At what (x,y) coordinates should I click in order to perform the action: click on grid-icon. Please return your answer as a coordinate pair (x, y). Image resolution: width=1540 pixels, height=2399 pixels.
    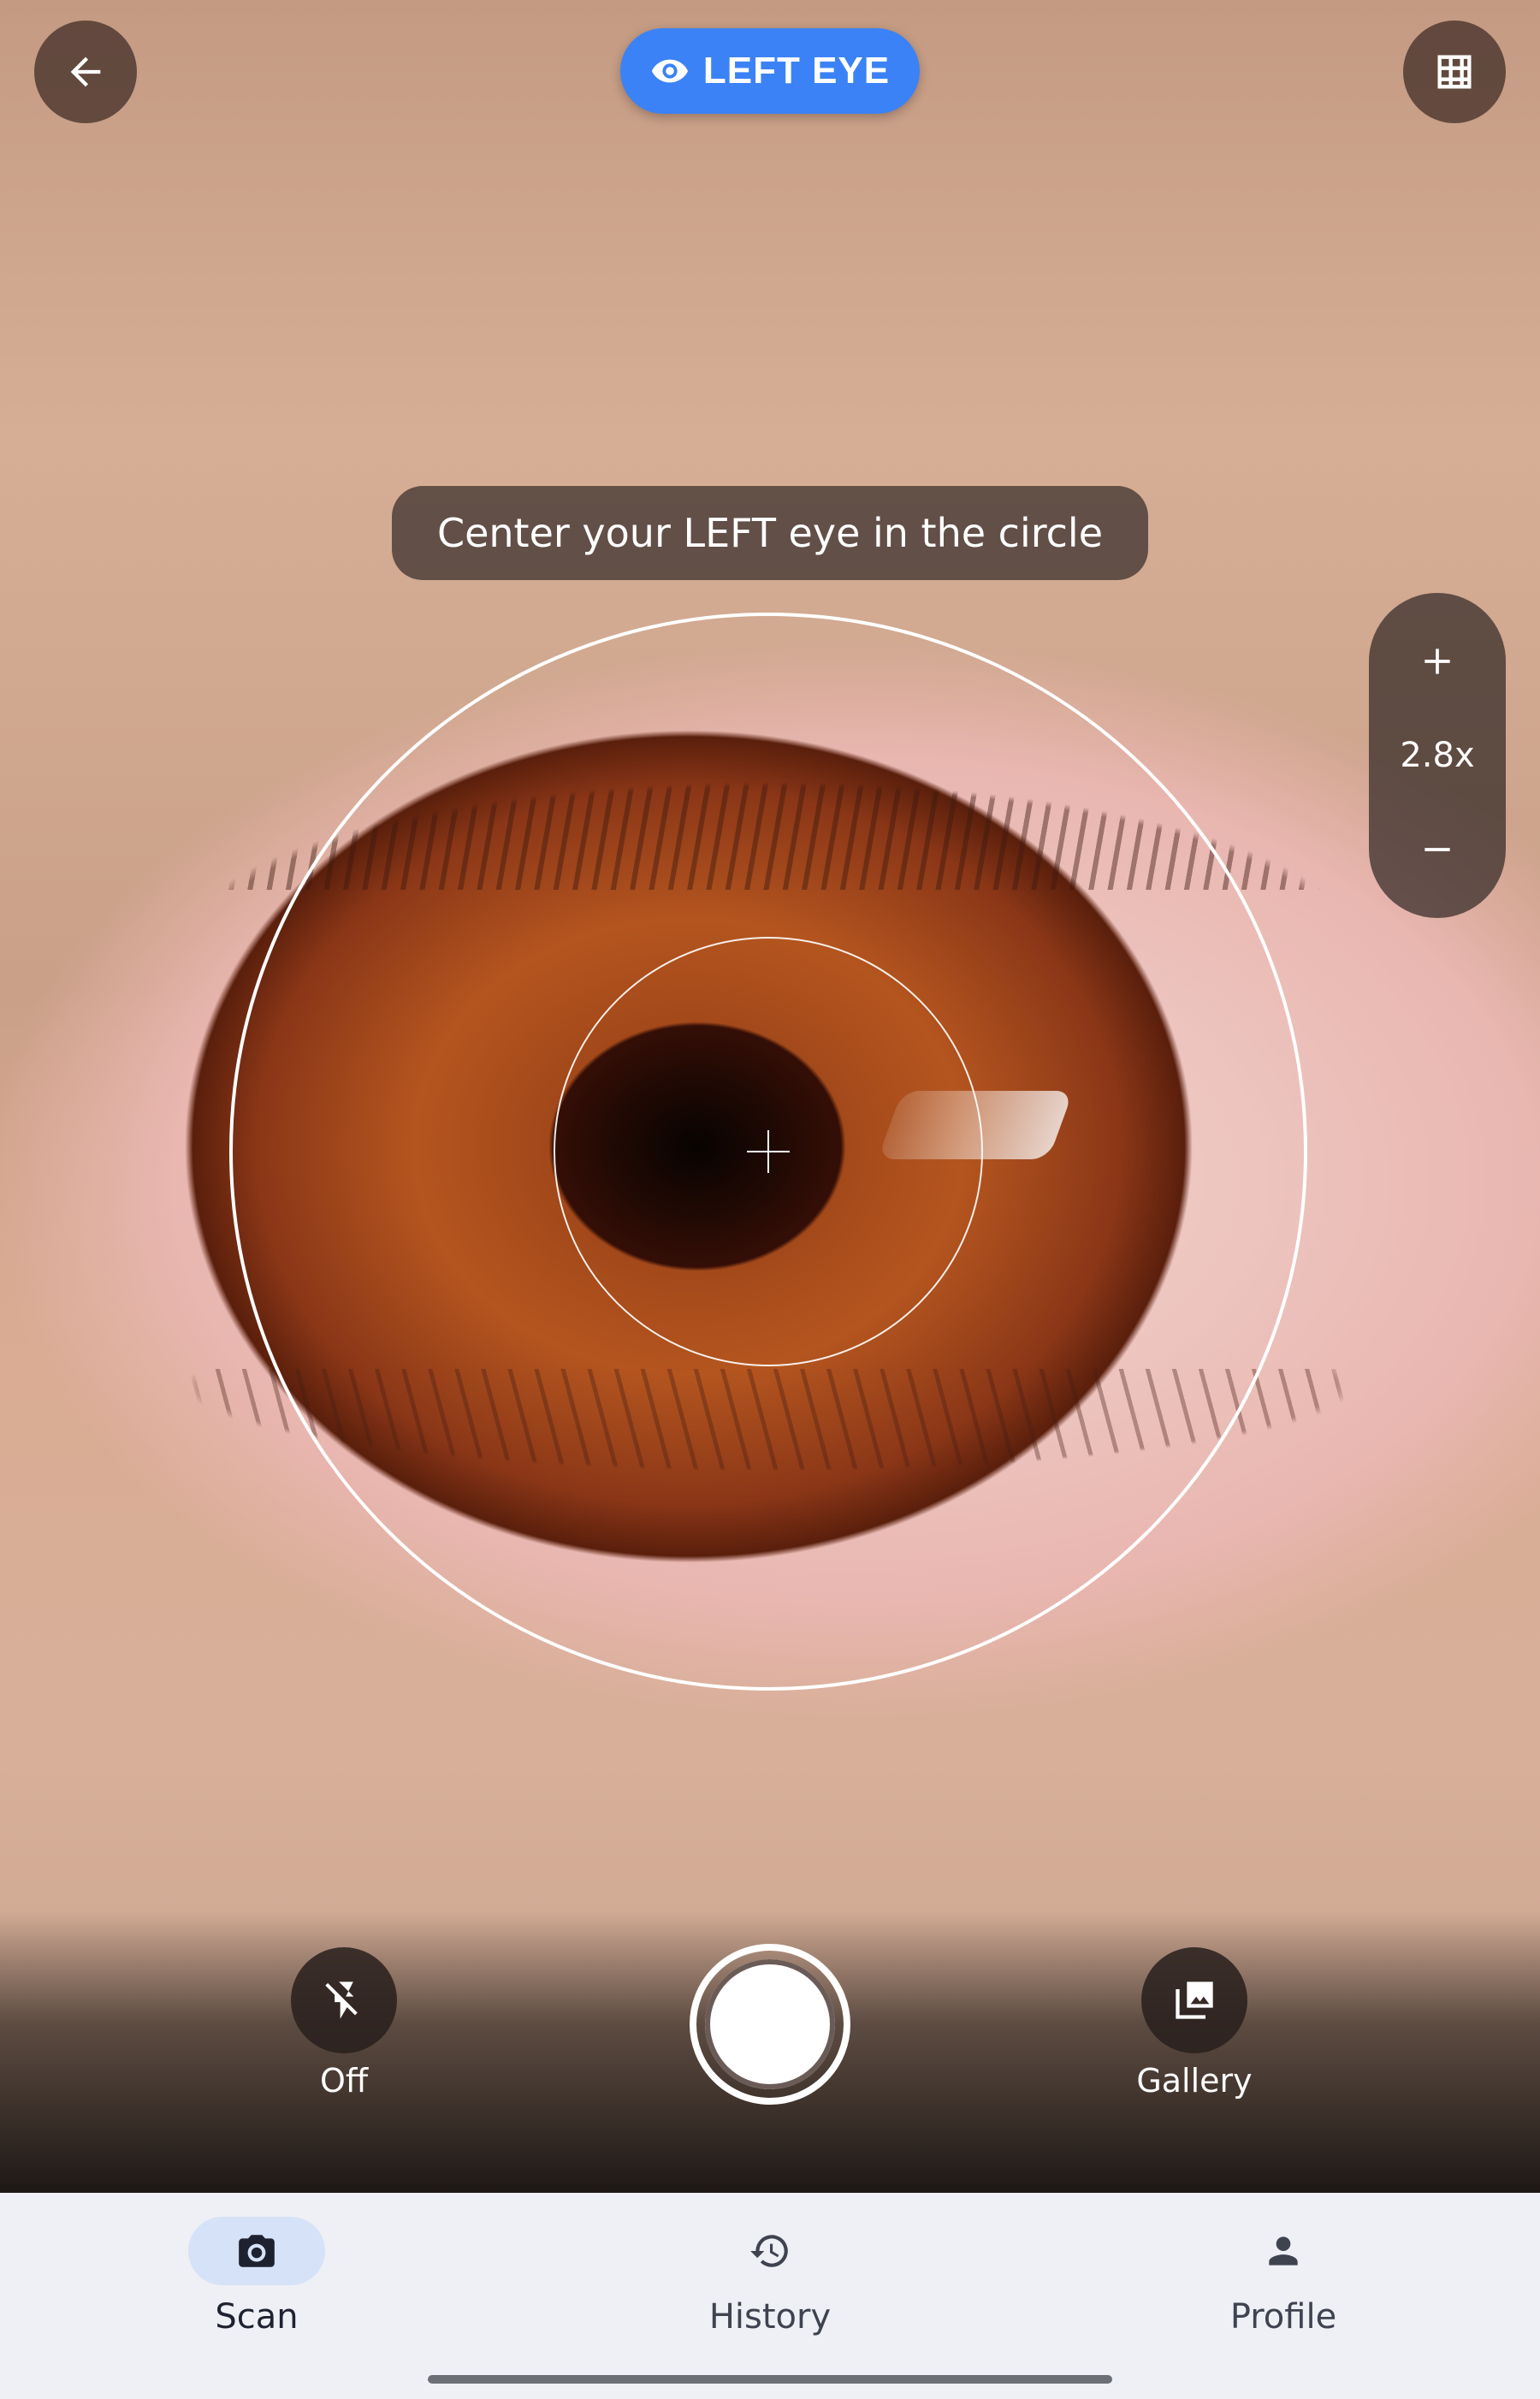
    Looking at the image, I should click on (1454, 72).